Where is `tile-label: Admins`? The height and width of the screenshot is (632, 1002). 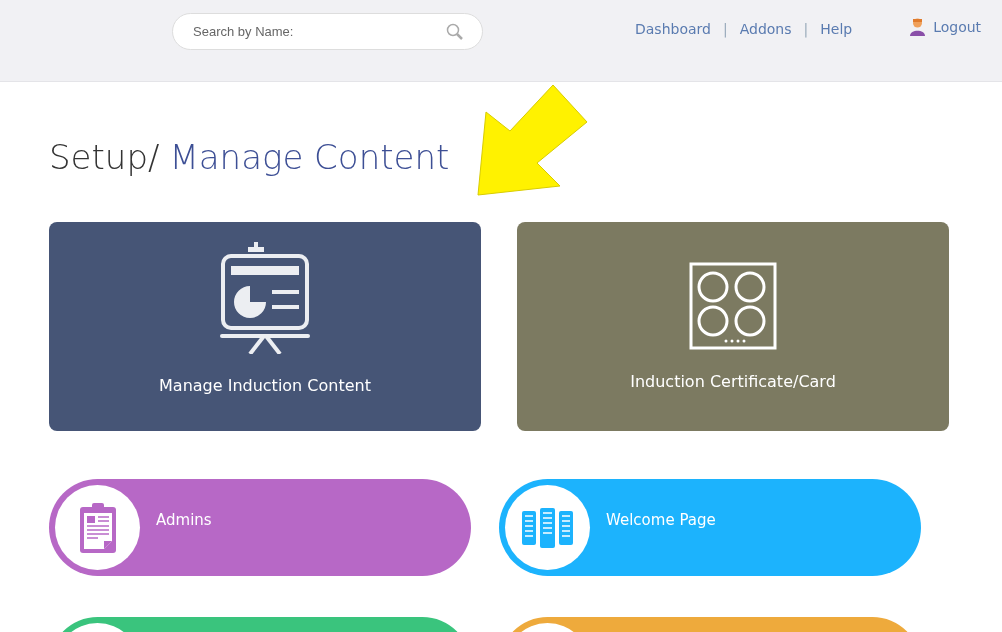 tile-label: Admins is located at coordinates (184, 520).